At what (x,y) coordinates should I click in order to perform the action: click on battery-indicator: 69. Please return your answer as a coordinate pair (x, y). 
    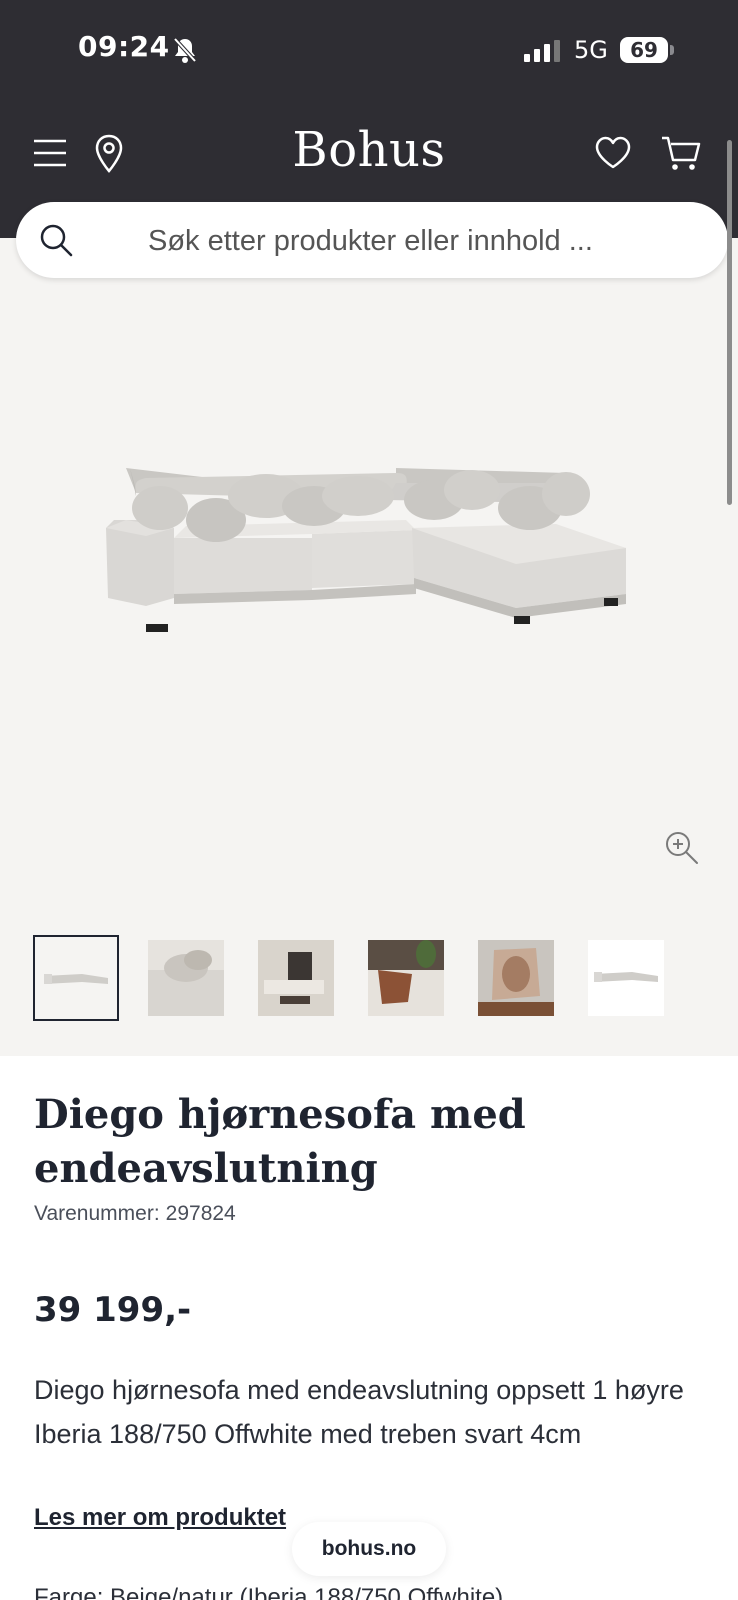
    Looking at the image, I should click on (644, 50).